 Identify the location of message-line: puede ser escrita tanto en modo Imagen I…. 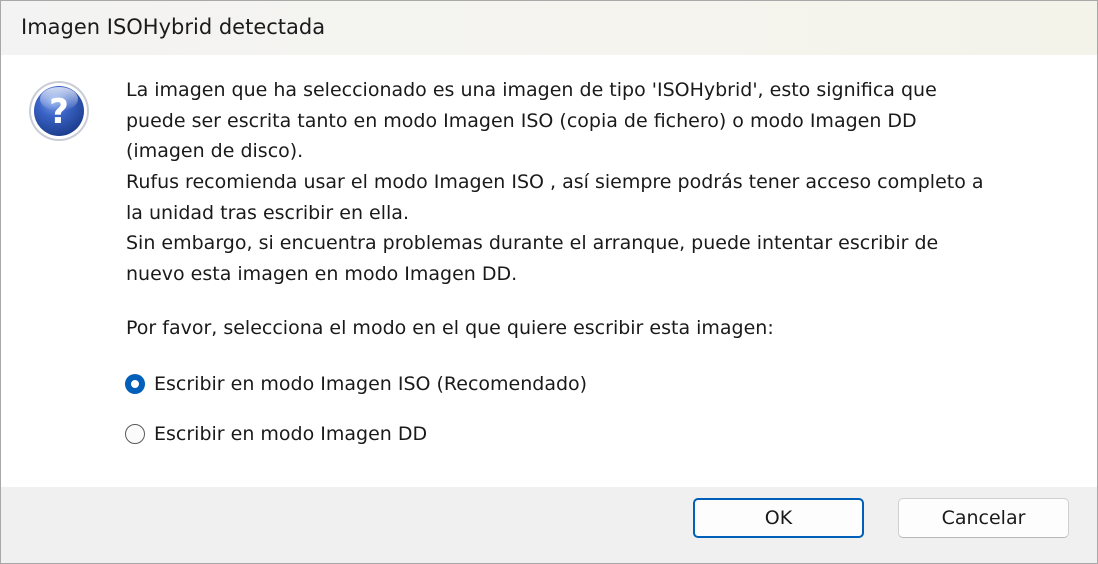
(521, 120).